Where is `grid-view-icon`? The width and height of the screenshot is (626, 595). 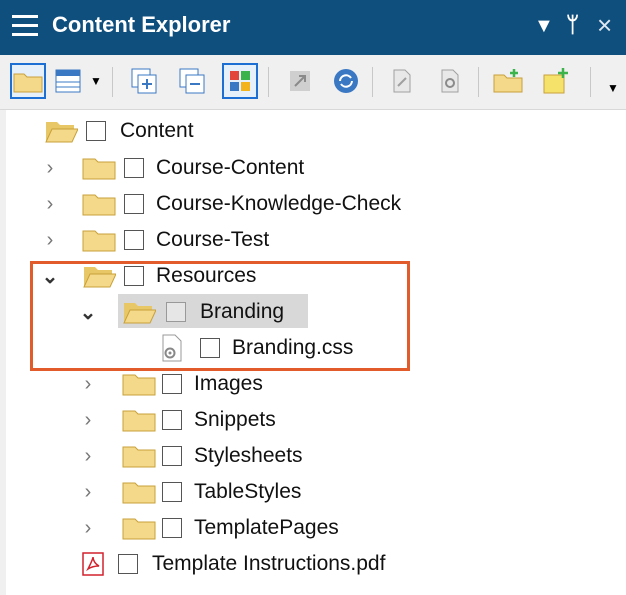 grid-view-icon is located at coordinates (68, 81).